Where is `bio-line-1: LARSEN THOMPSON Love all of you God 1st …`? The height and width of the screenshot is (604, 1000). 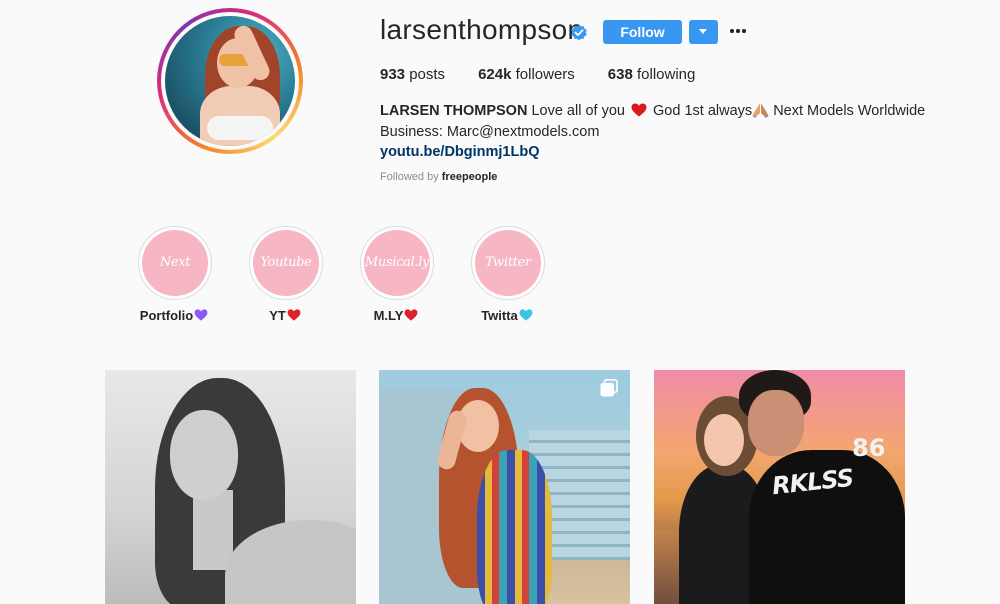 bio-line-1: LARSEN THOMPSON Love all of you God 1st … is located at coordinates (660, 111).